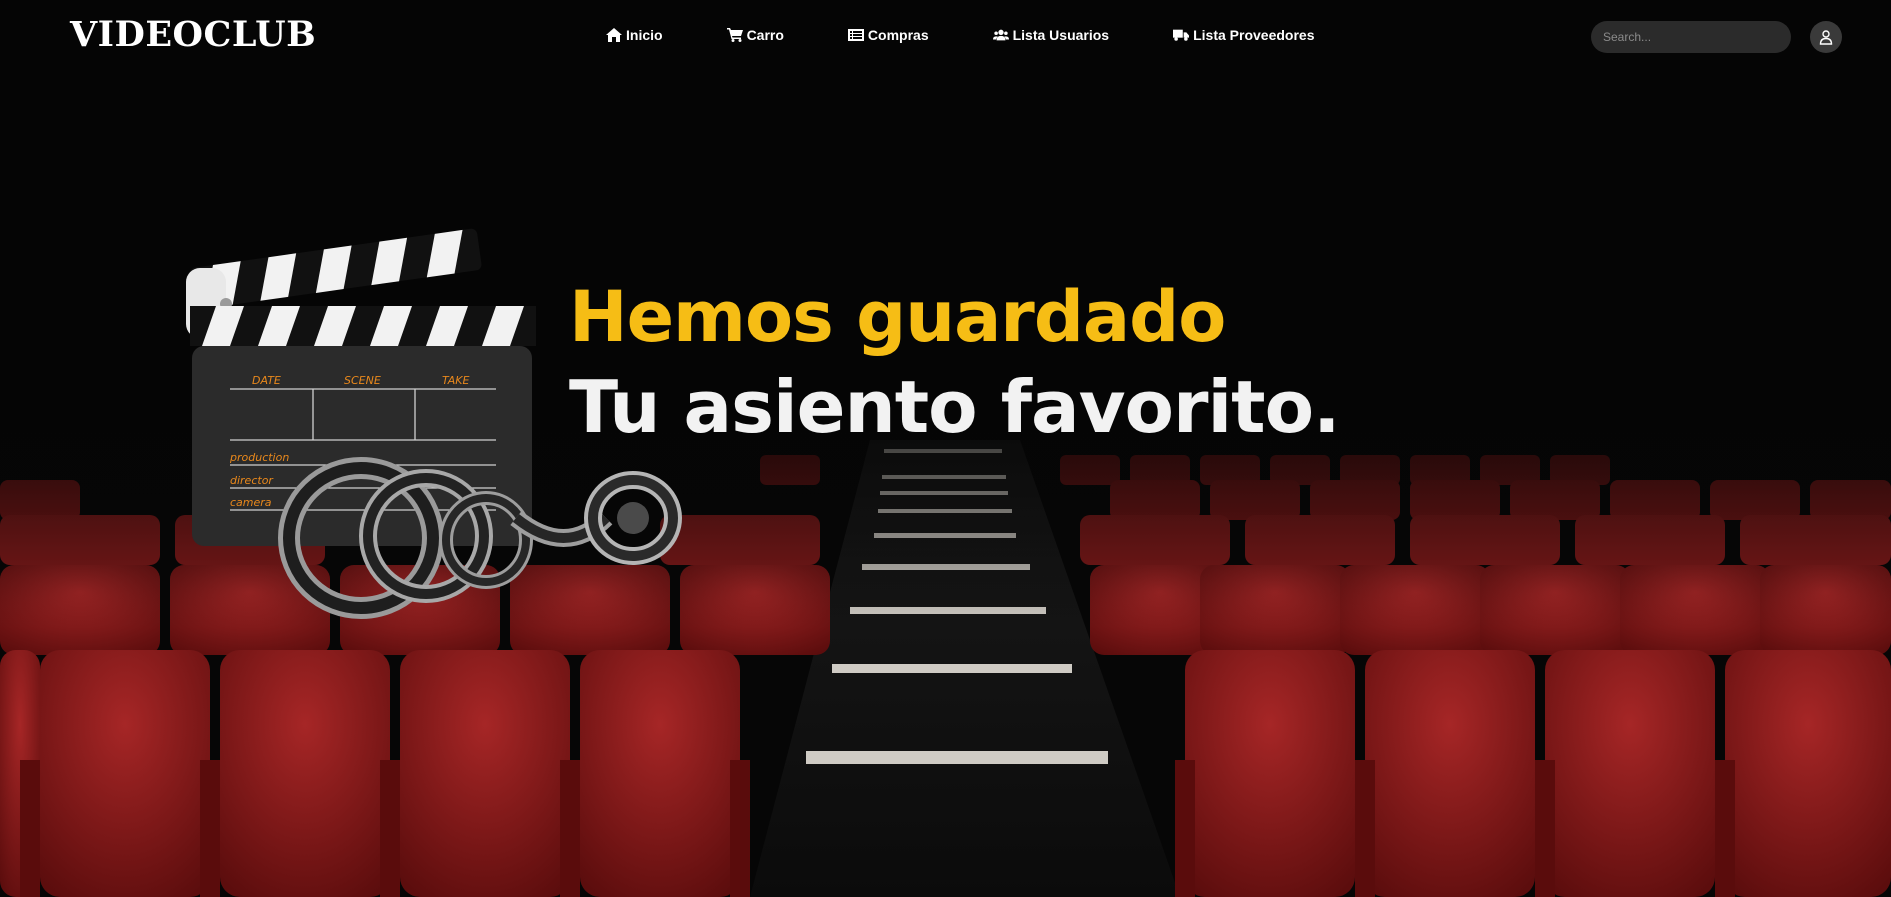 This screenshot has height=897, width=1891. I want to click on nav-item-label: Carro, so click(765, 35).